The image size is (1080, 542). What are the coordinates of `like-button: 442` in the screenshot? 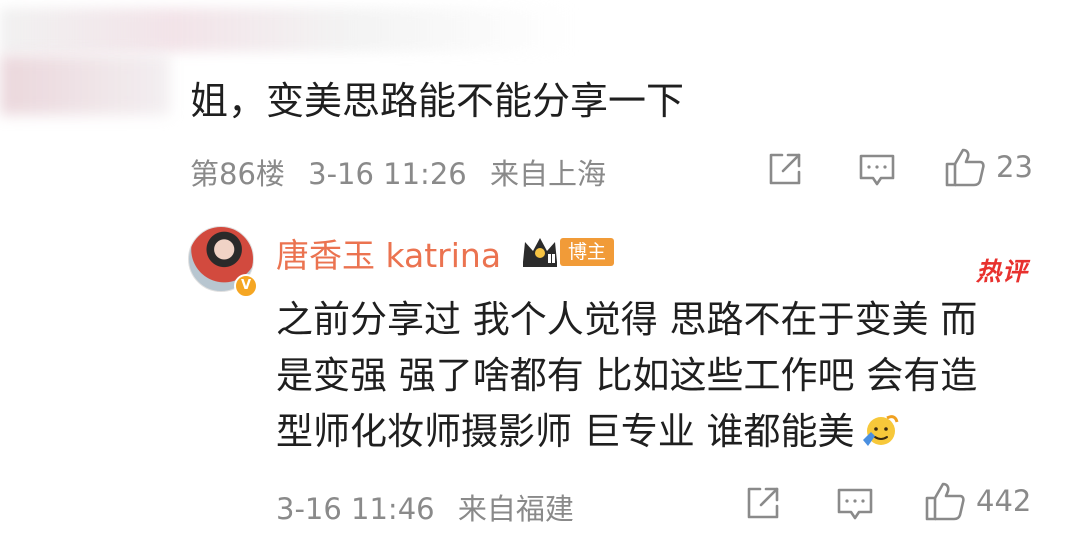 It's located at (977, 501).